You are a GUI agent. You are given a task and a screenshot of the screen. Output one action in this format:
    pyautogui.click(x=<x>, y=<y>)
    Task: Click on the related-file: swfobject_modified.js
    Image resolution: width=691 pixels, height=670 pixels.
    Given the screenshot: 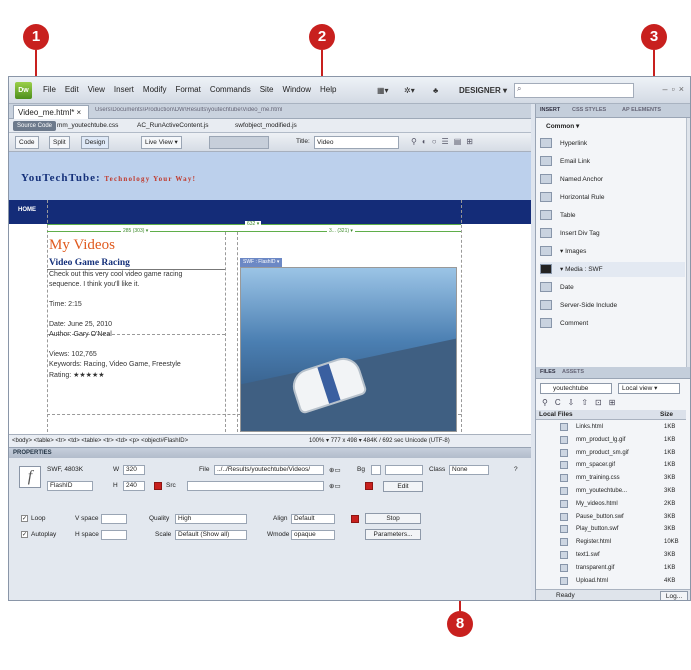 What is the action you would take?
    pyautogui.click(x=266, y=125)
    